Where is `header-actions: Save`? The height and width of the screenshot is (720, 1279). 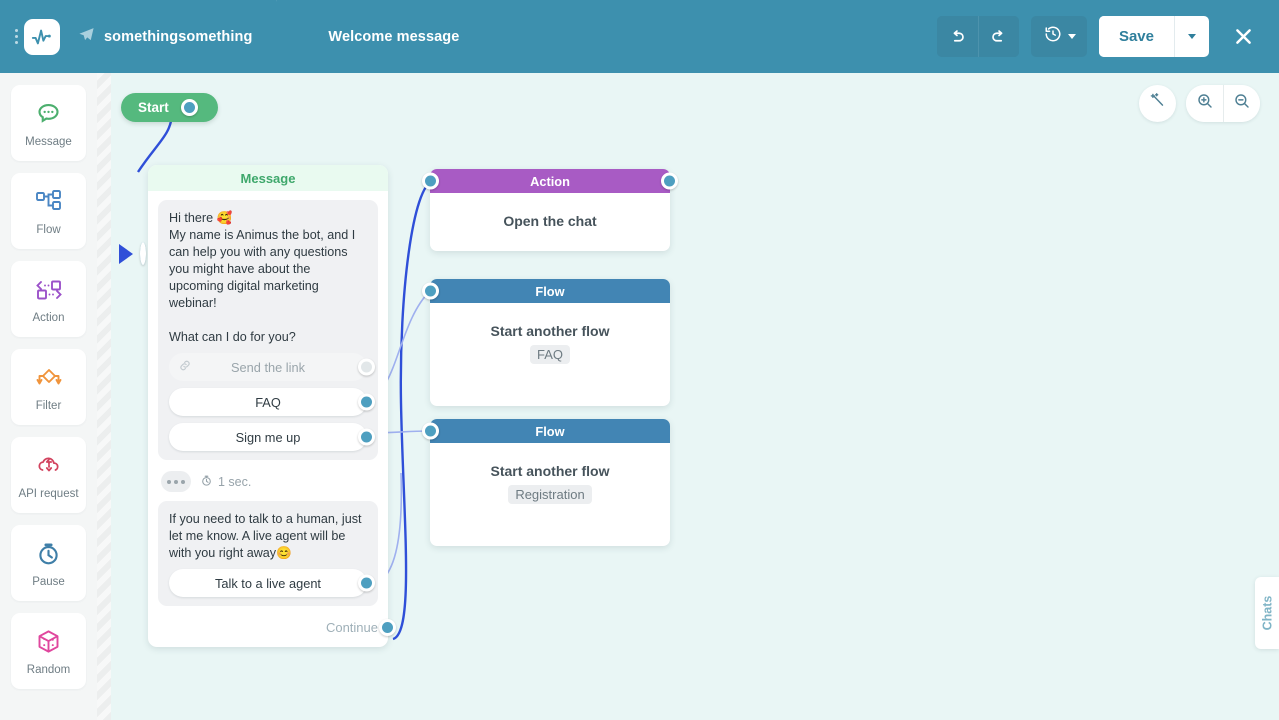 header-actions: Save is located at coordinates (1107, 36).